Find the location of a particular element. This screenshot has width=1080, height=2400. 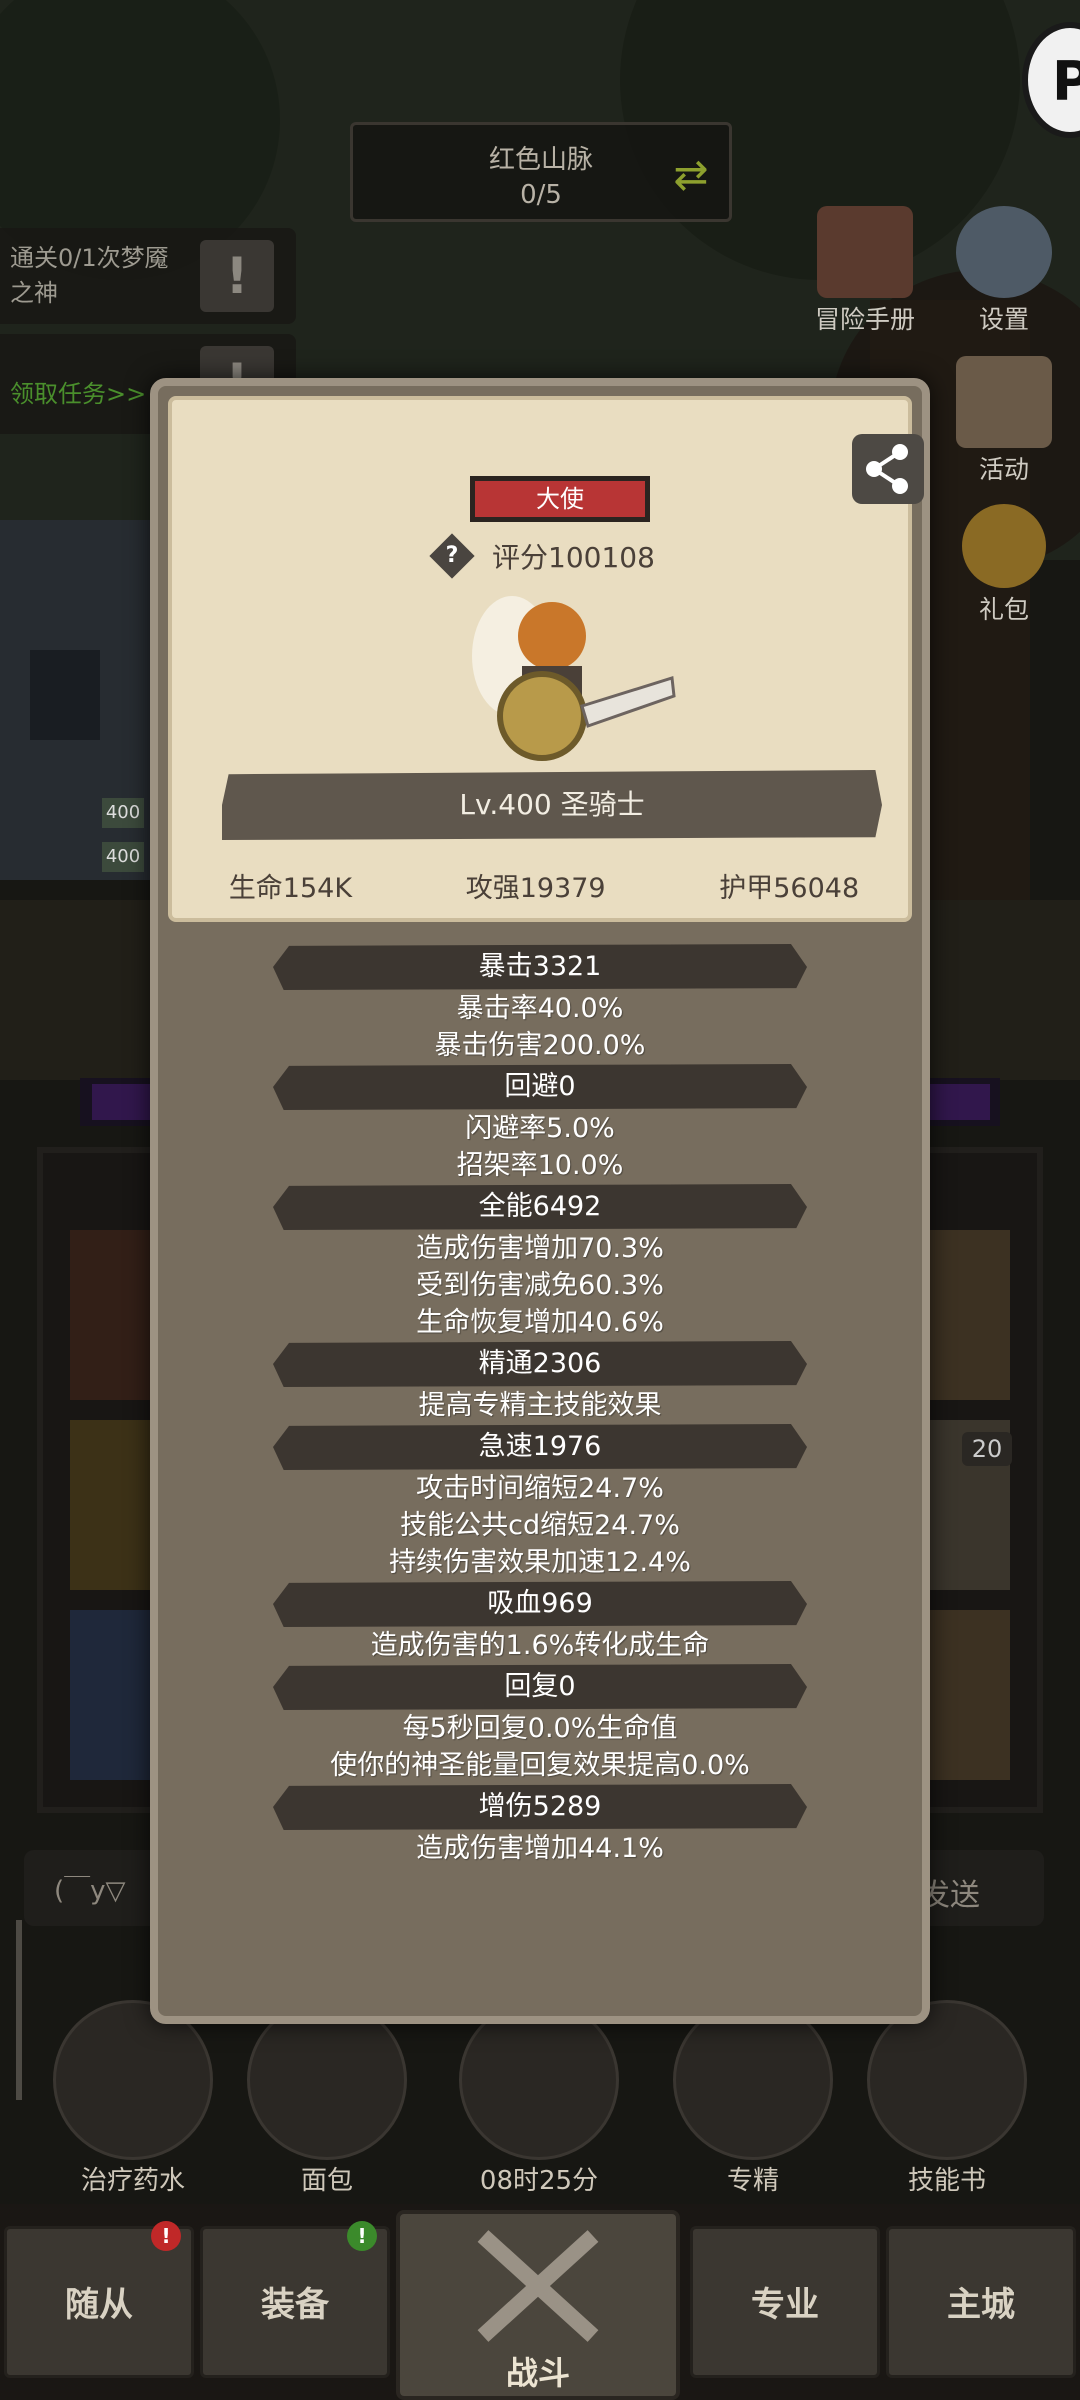

chest-timer: 08时25分 is located at coordinates (539, 2181).